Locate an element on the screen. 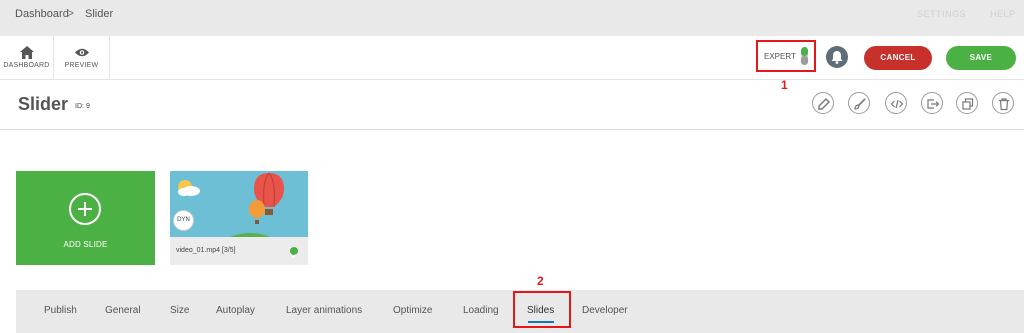 Image resolution: width=1024 pixels, height=333 pixels. expert-switch-knob is located at coordinates (804, 60).